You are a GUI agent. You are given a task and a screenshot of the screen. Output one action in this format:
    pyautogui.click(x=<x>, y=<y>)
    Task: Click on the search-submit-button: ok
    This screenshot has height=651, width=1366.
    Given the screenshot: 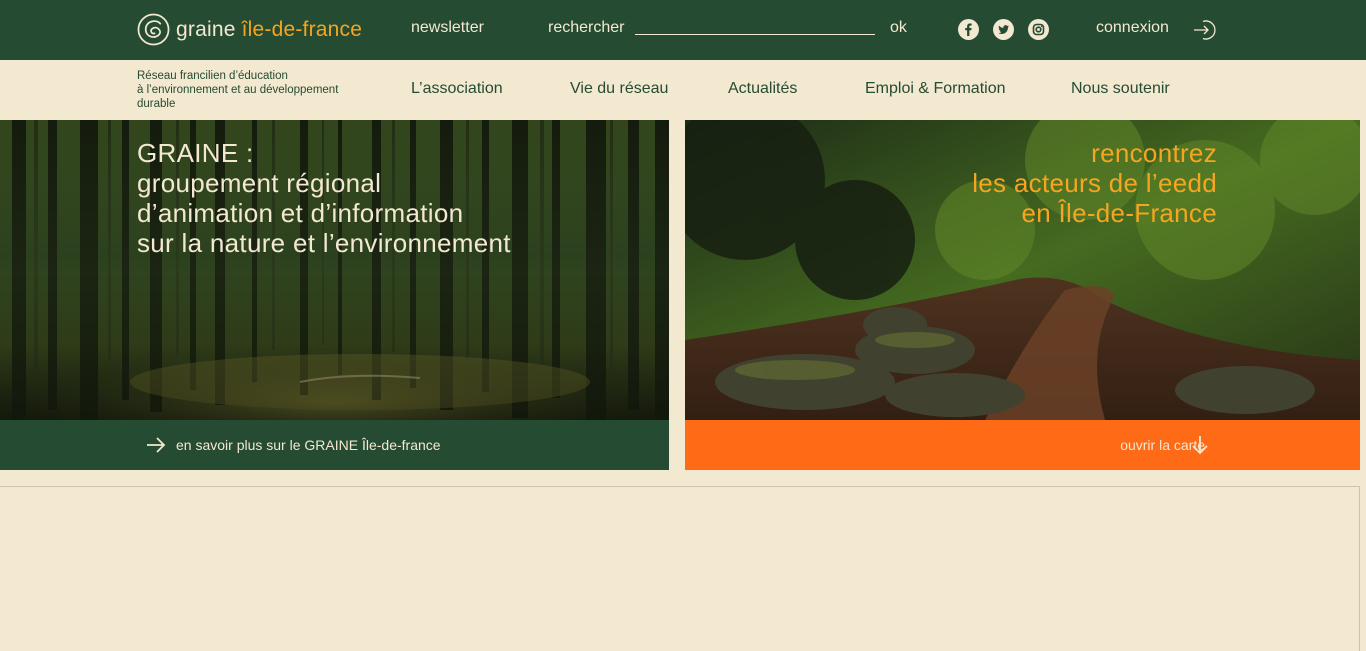 What is the action you would take?
    pyautogui.click(x=898, y=28)
    